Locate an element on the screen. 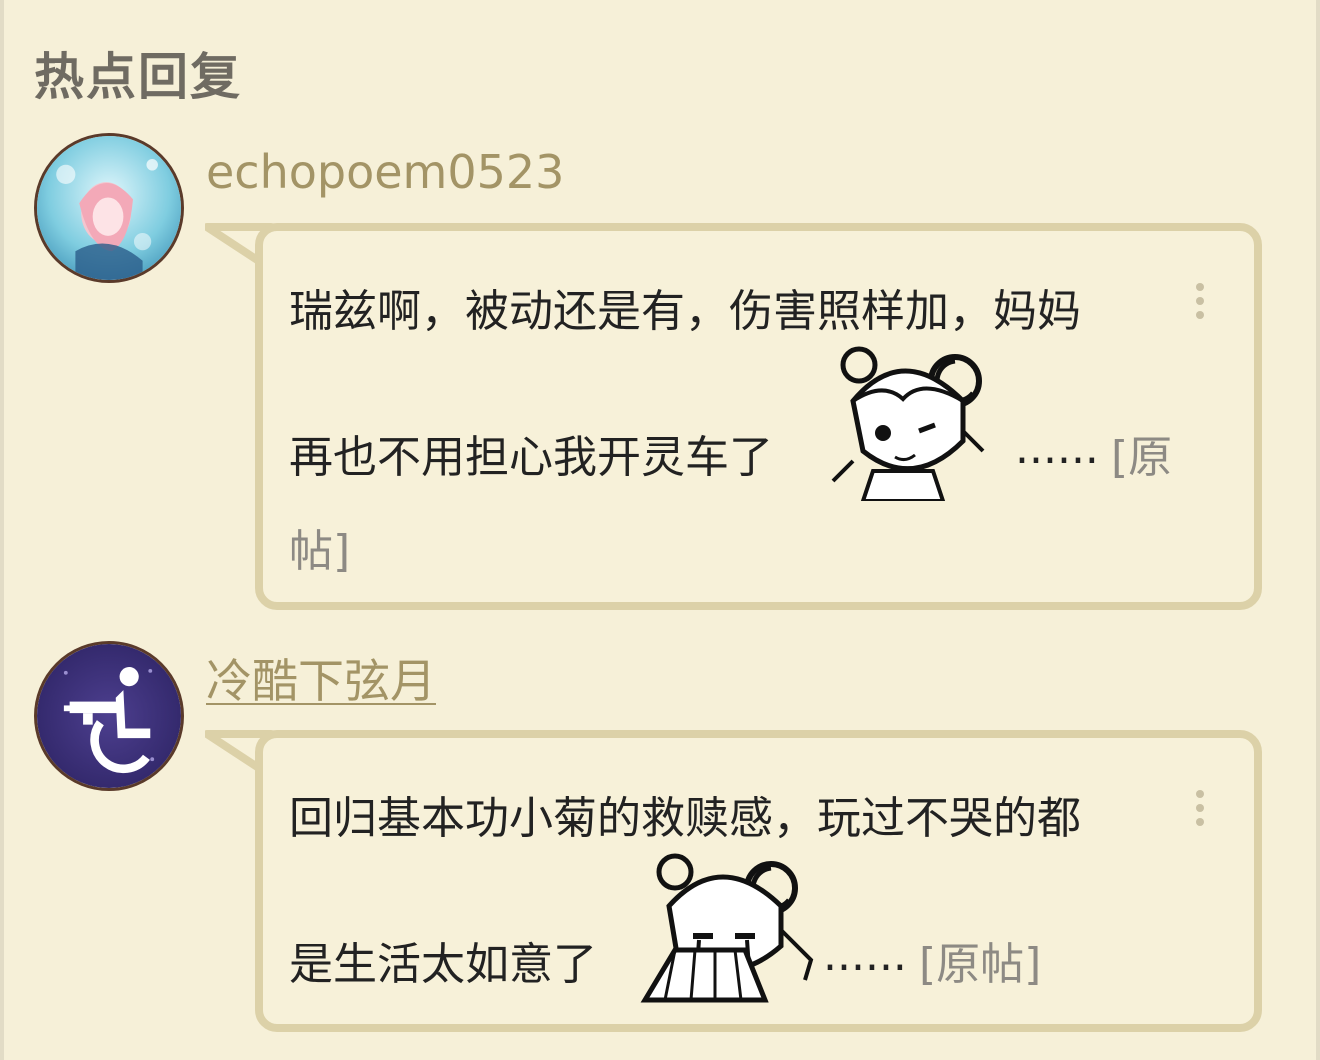 The height and width of the screenshot is (1060, 1320). anime-girl-avatar-icon is located at coordinates (109, 208).